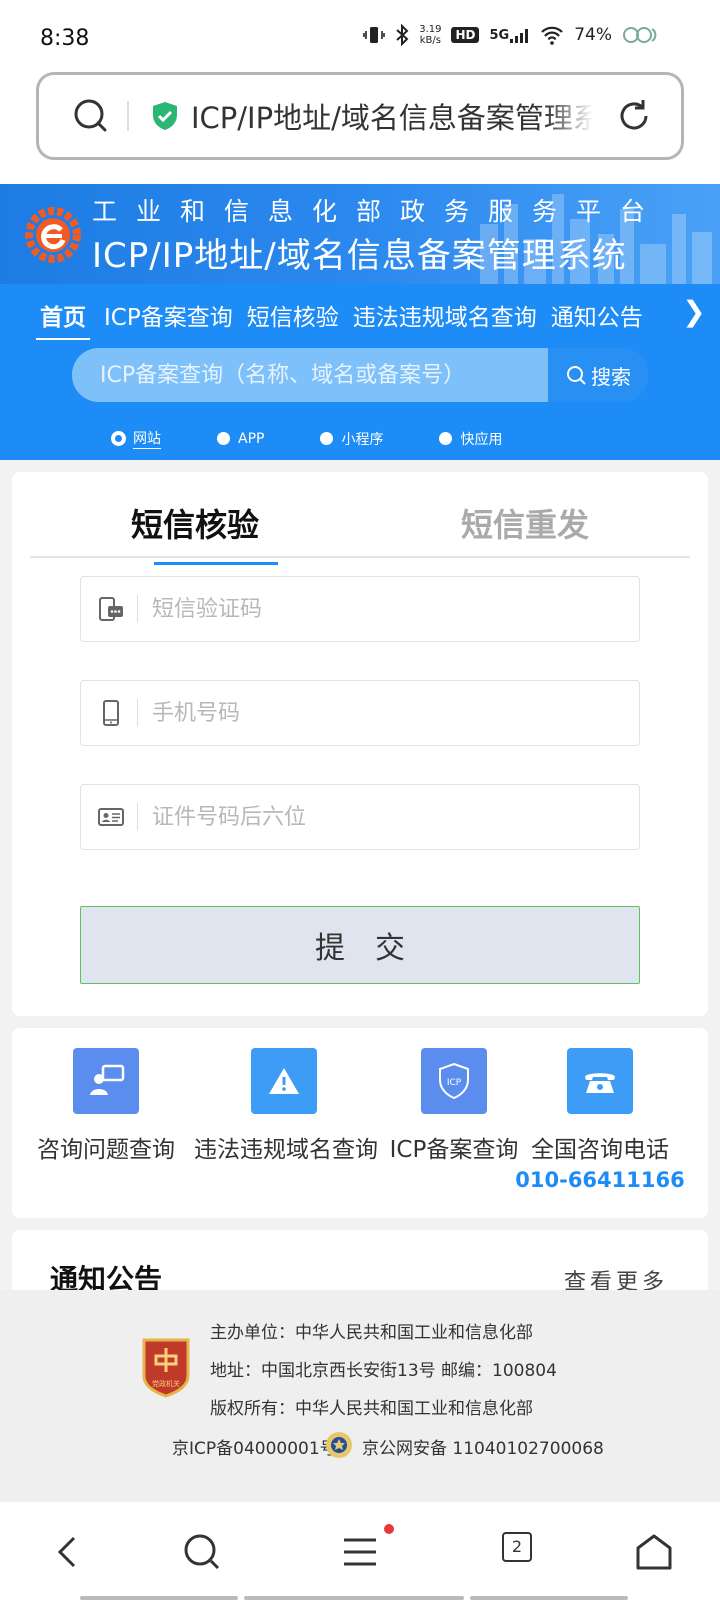  What do you see at coordinates (483, 1446) in the screenshot?
I see `footer-police-record-link: 京公网安备 11040102700068` at bounding box center [483, 1446].